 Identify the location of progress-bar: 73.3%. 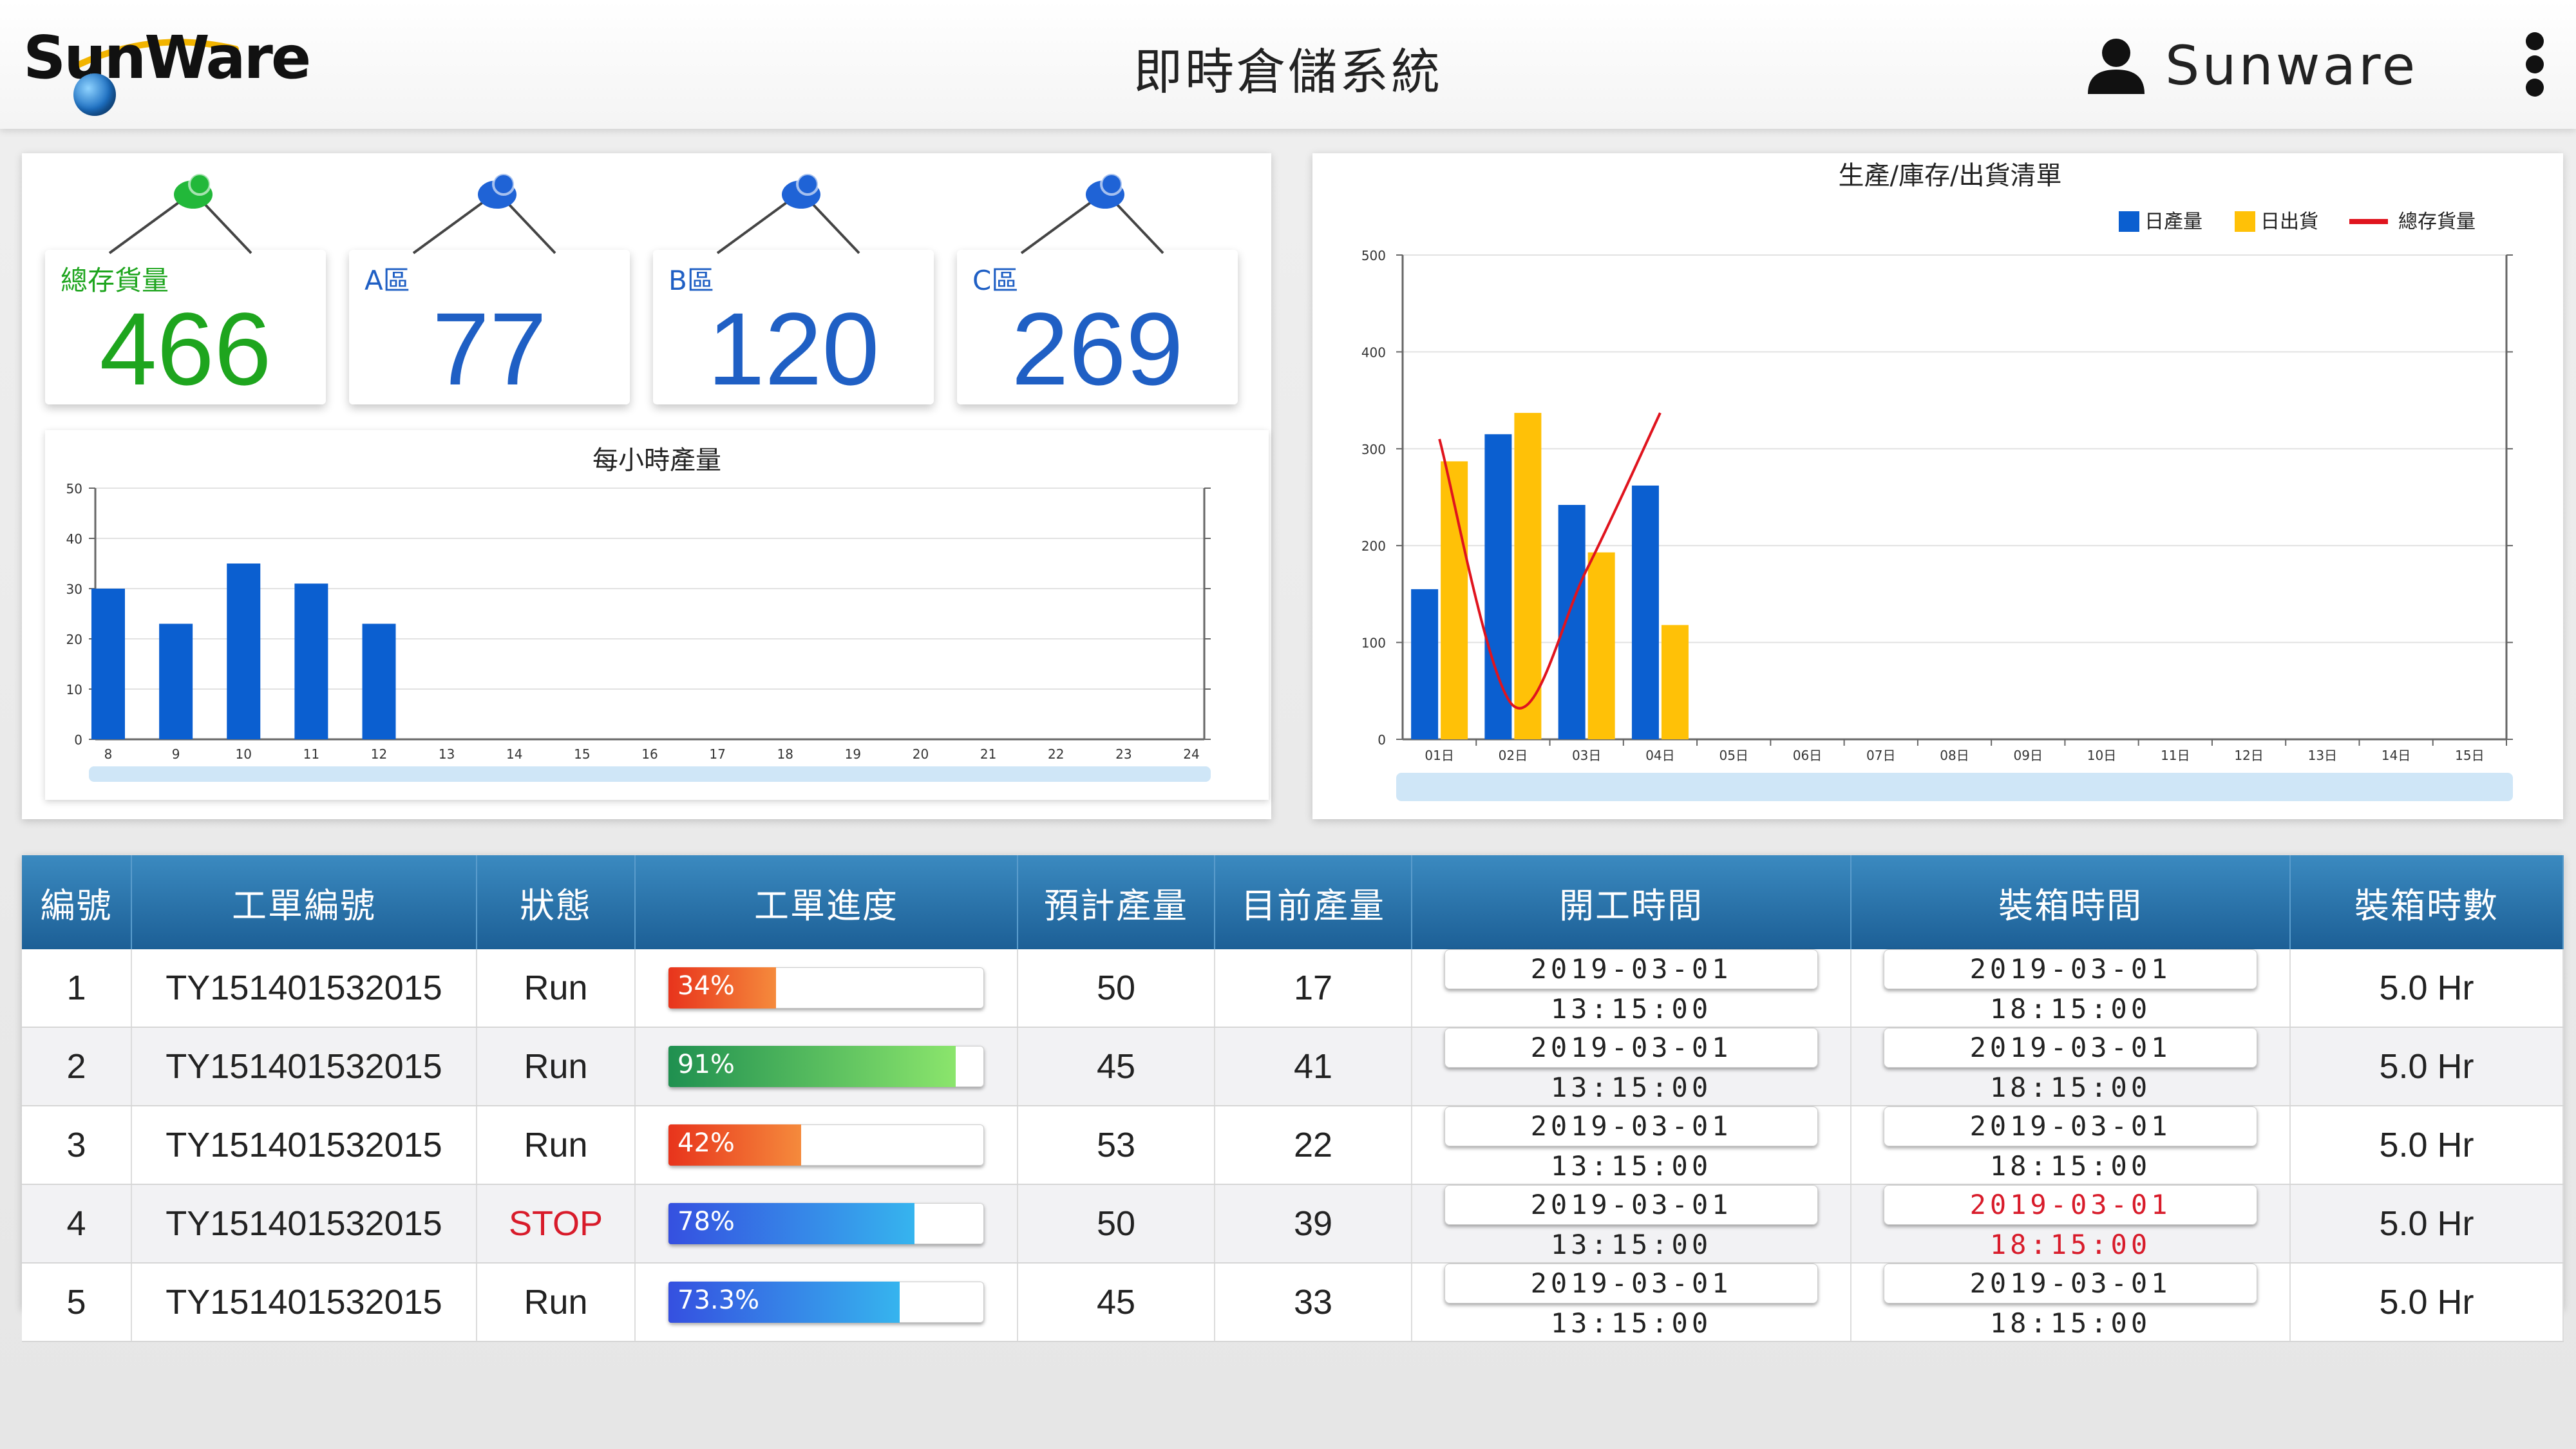
(826, 1302).